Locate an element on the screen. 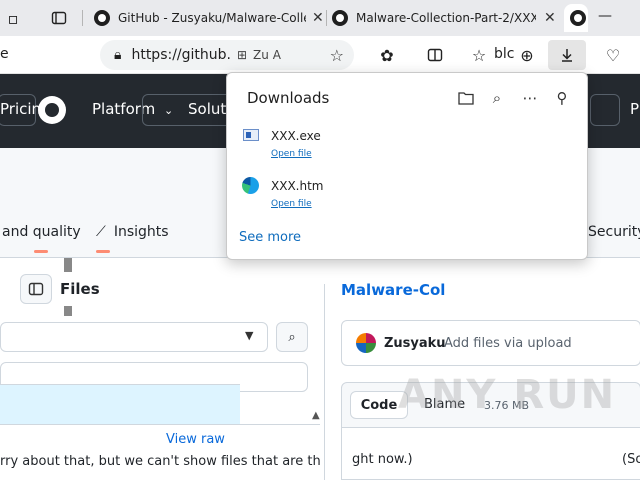 This screenshot has width=640, height=480. selected-file-row is located at coordinates (120, 404).